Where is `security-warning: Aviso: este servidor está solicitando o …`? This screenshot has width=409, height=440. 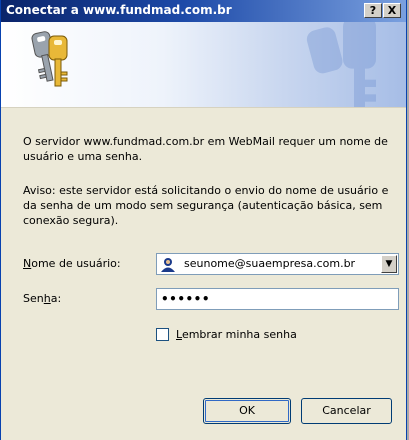
security-warning: Aviso: este servidor está solicitando o … is located at coordinates (206, 205).